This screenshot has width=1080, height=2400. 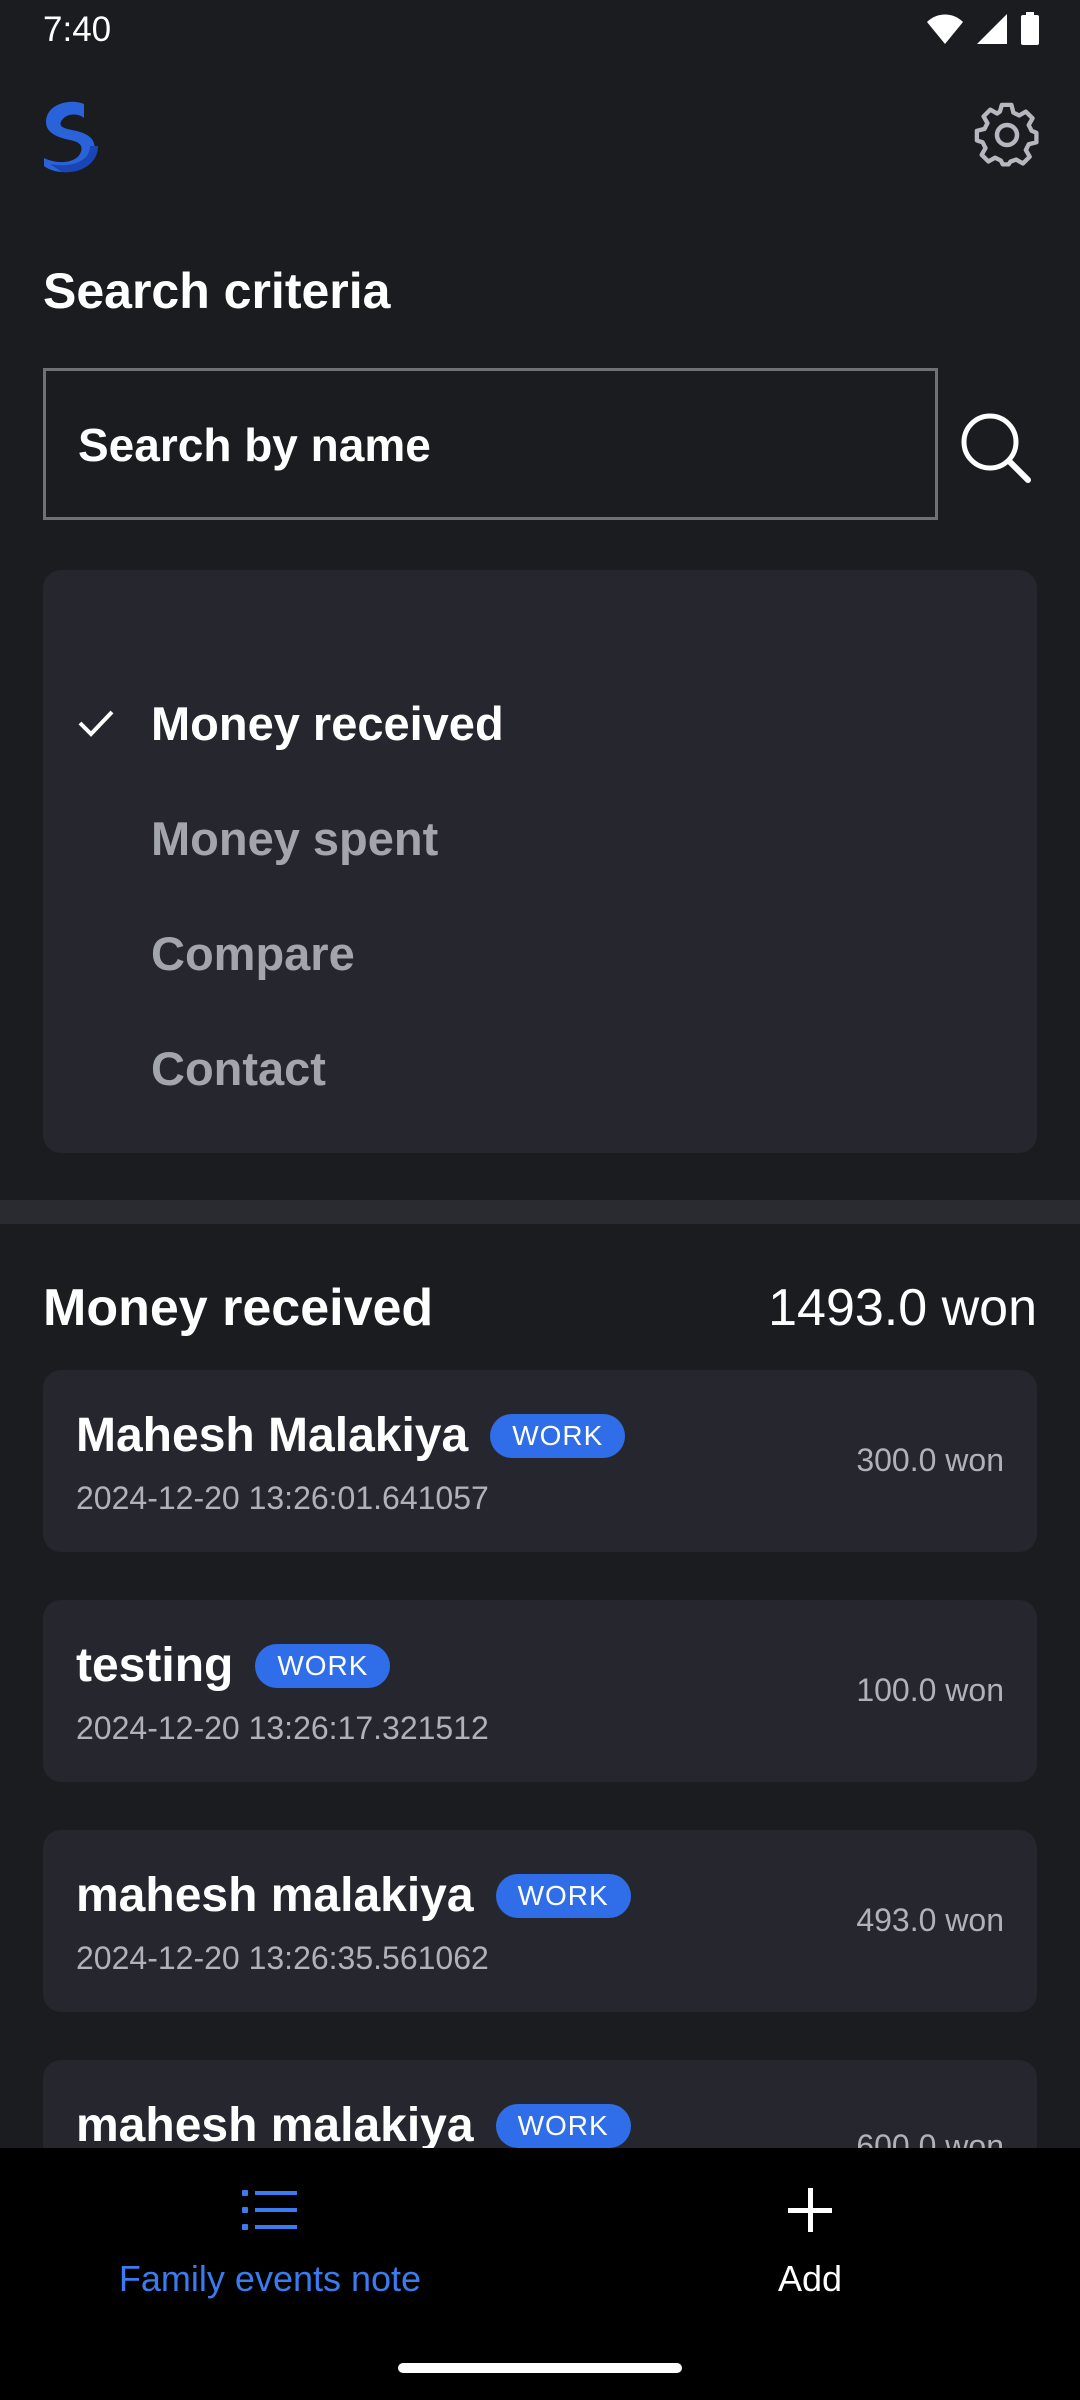 What do you see at coordinates (902, 1308) in the screenshot?
I see `list-total: 1493.0 won` at bounding box center [902, 1308].